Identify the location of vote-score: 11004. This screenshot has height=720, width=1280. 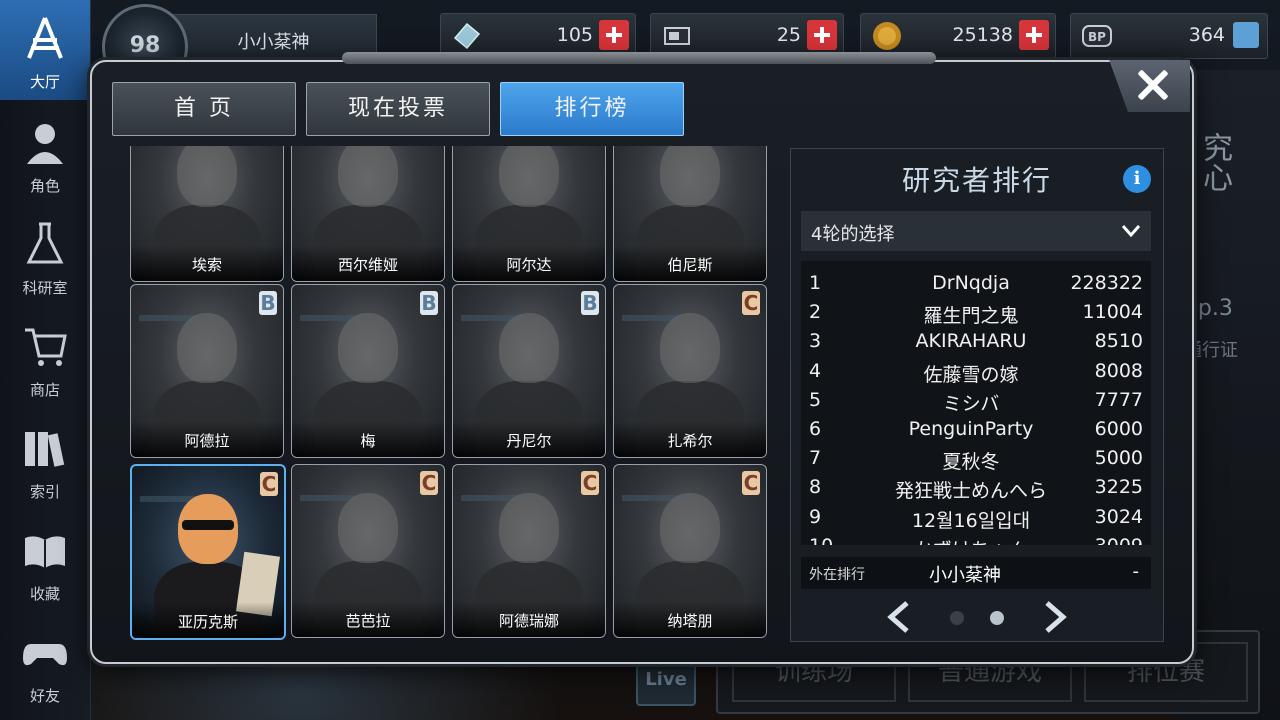
(1112, 312).